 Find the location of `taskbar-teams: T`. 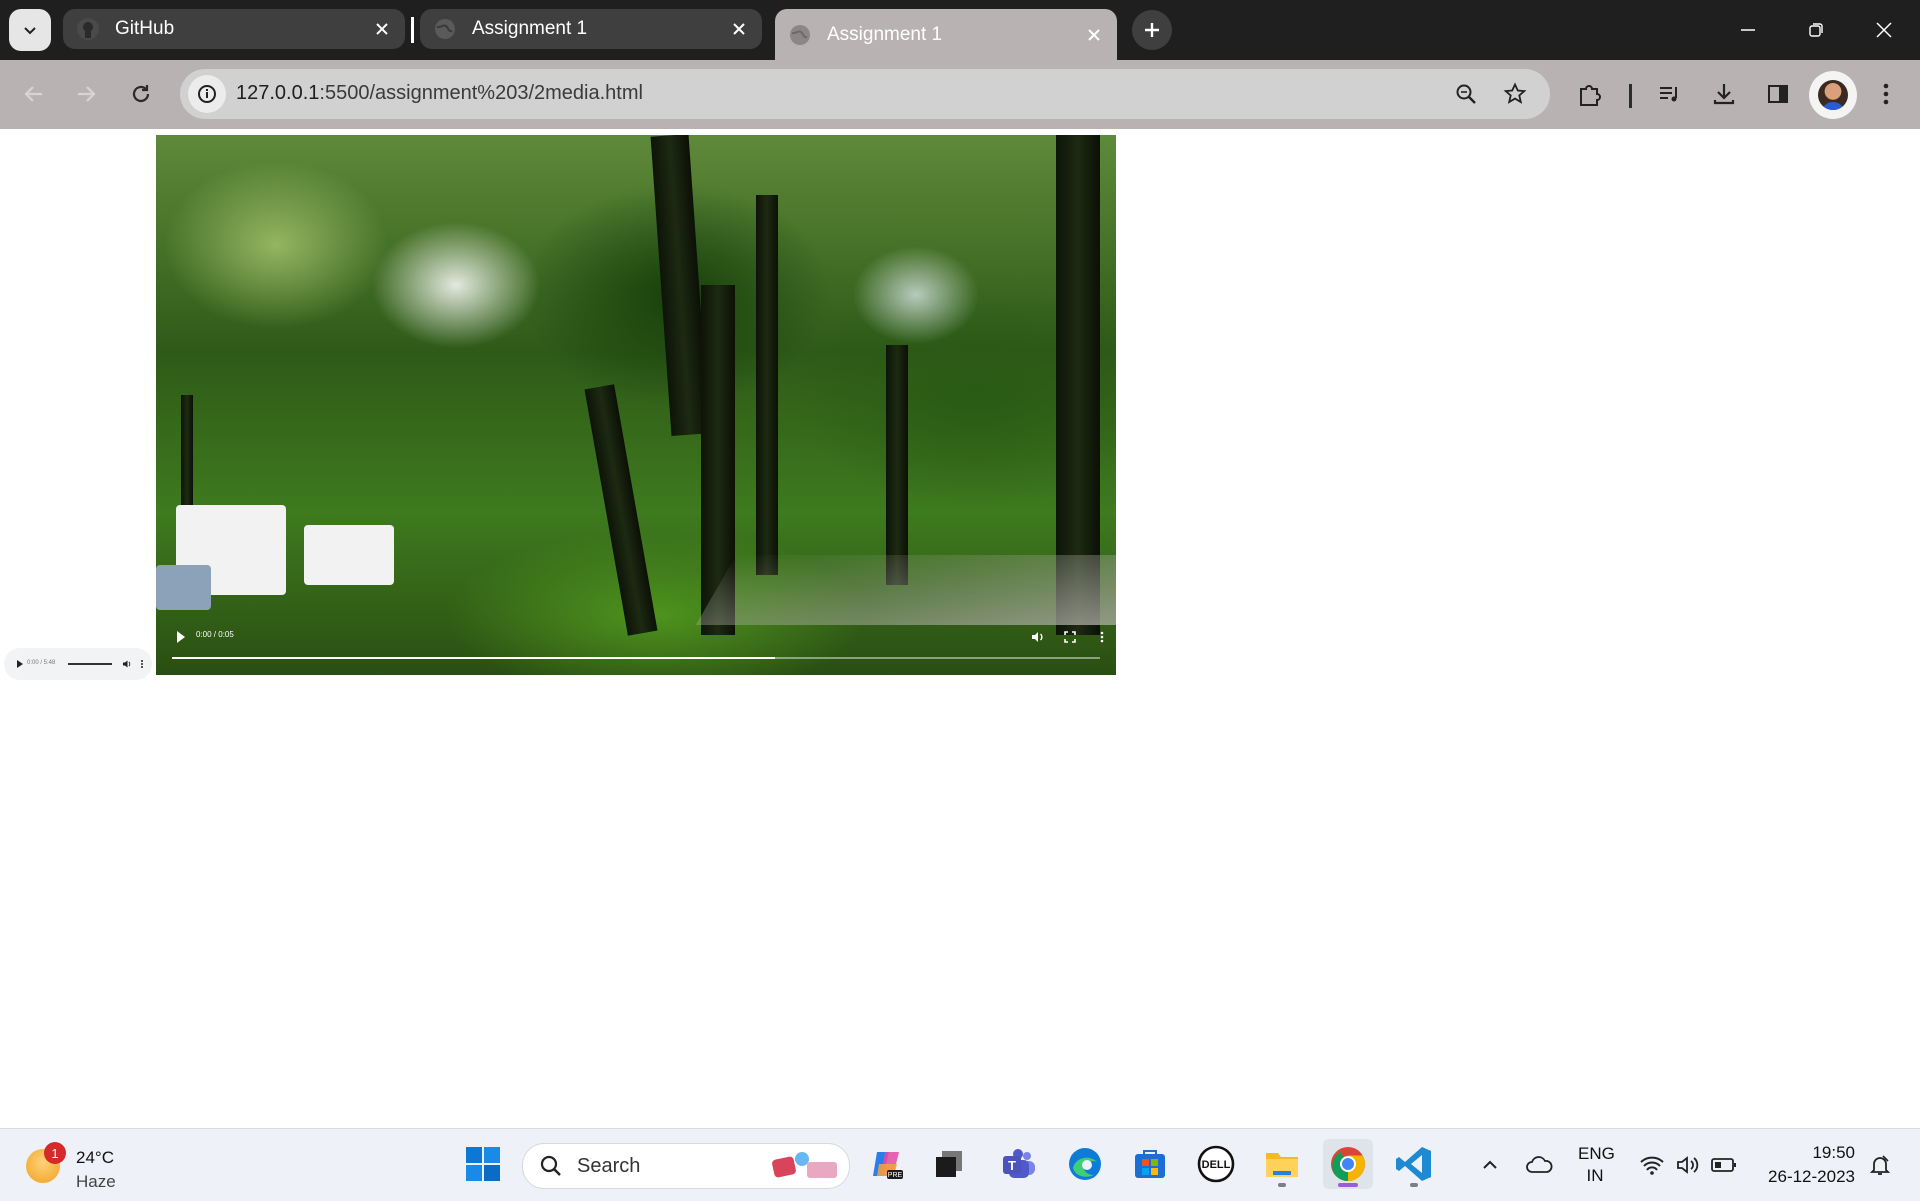

taskbar-teams: T is located at coordinates (1019, 1164).